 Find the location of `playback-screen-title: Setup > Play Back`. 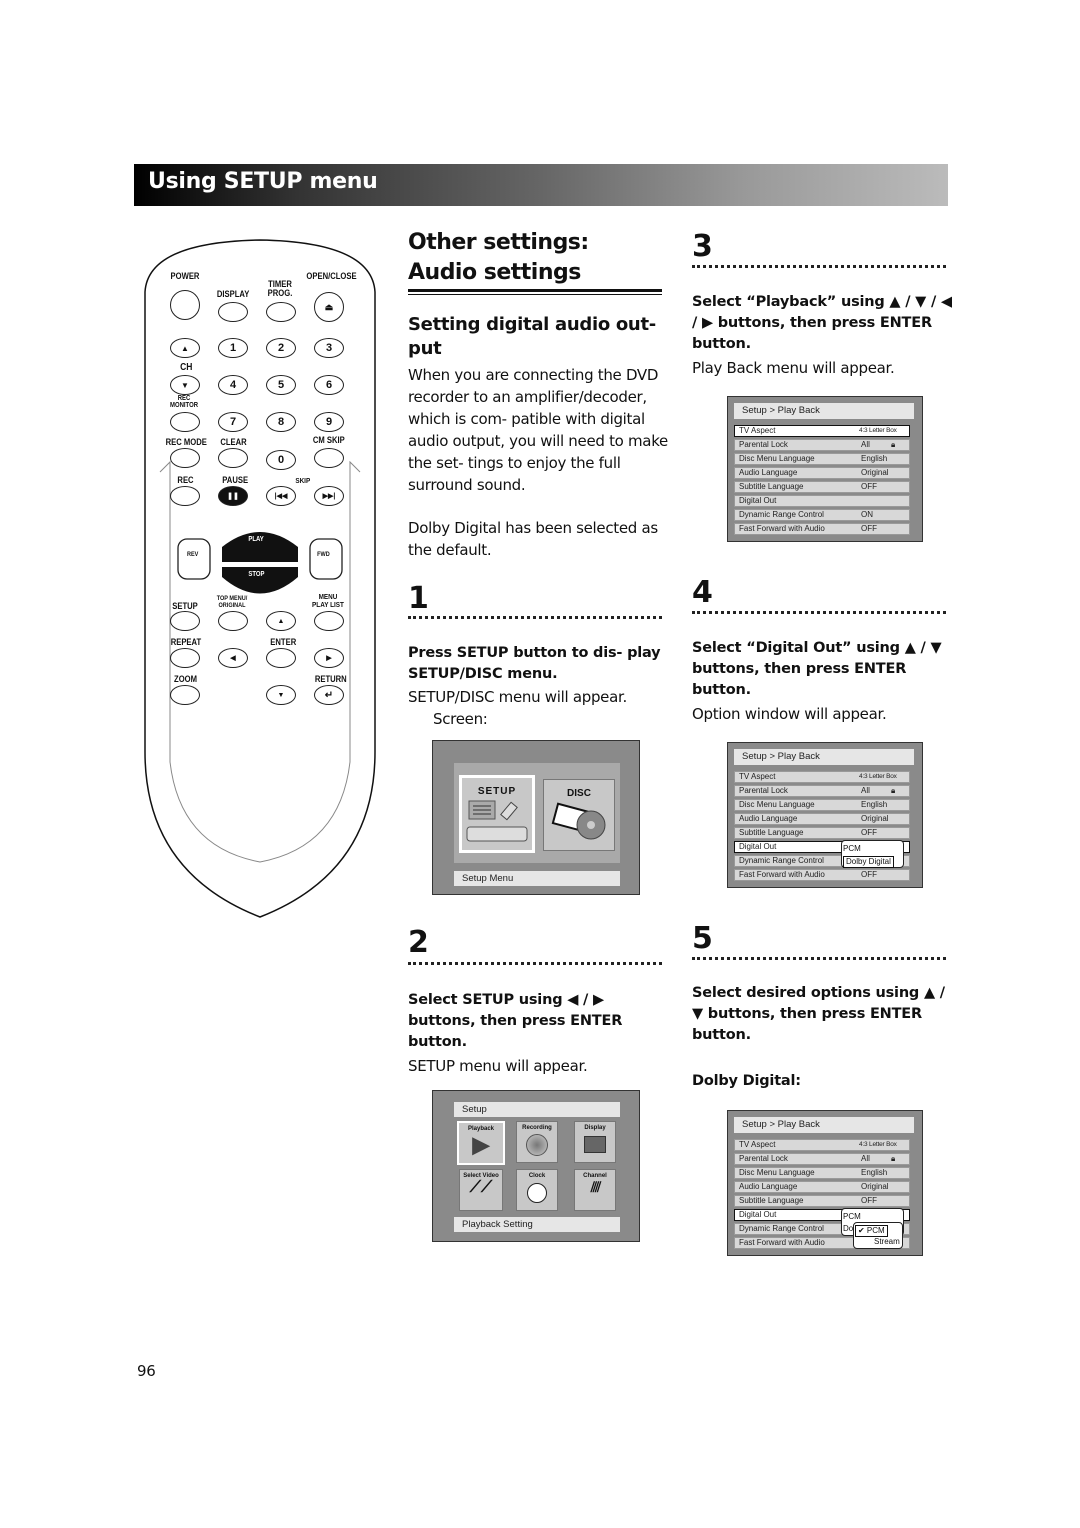

playback-screen-title: Setup > Play Back is located at coordinates (824, 411).